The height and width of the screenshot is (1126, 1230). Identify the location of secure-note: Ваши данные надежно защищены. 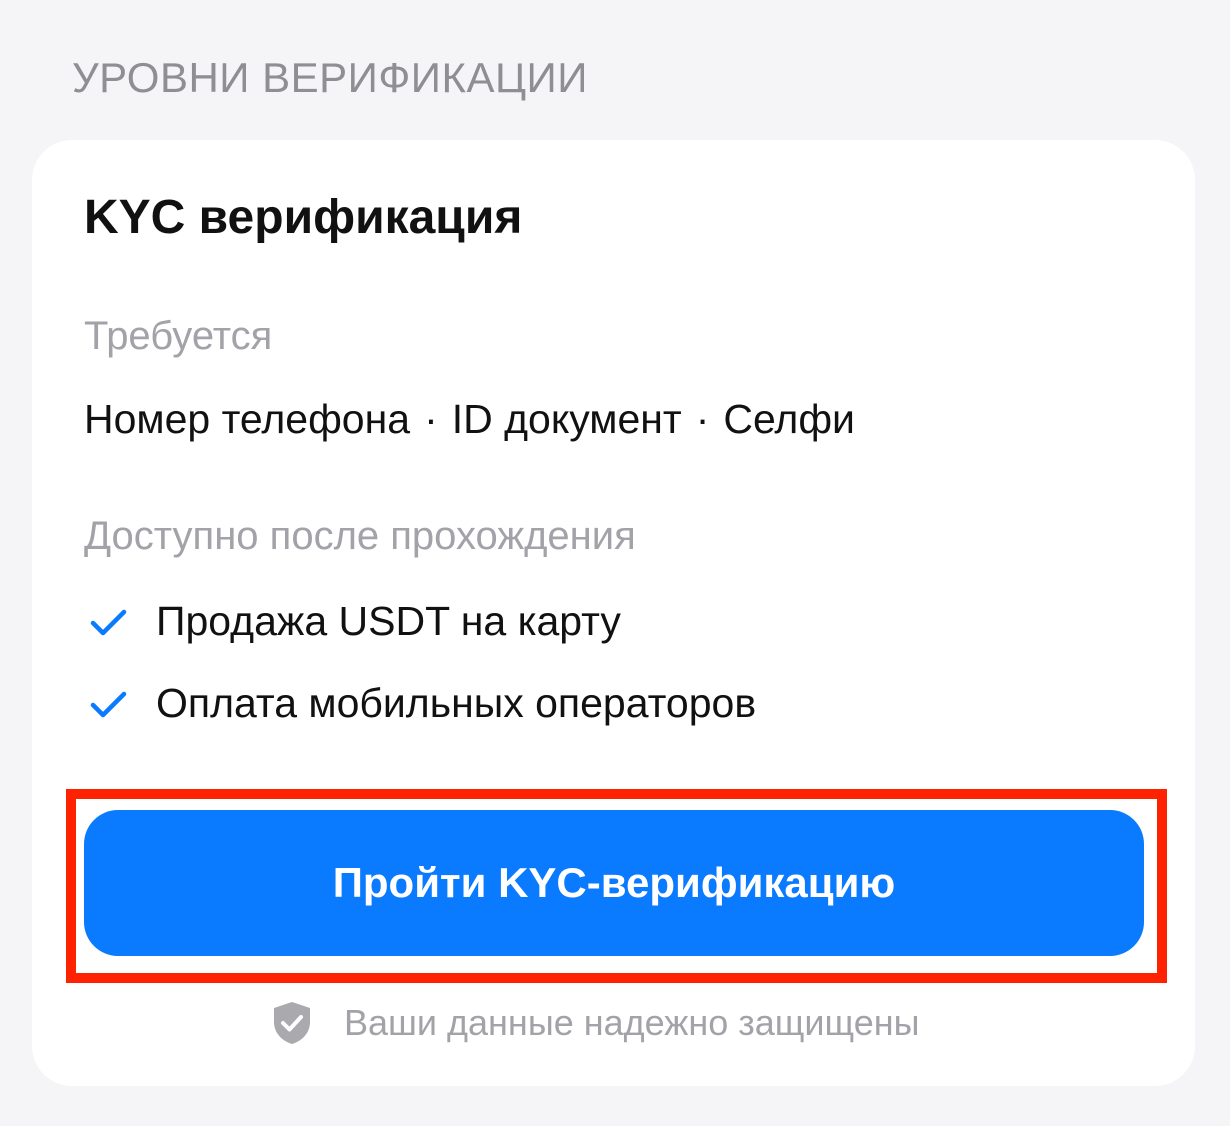
(594, 1023).